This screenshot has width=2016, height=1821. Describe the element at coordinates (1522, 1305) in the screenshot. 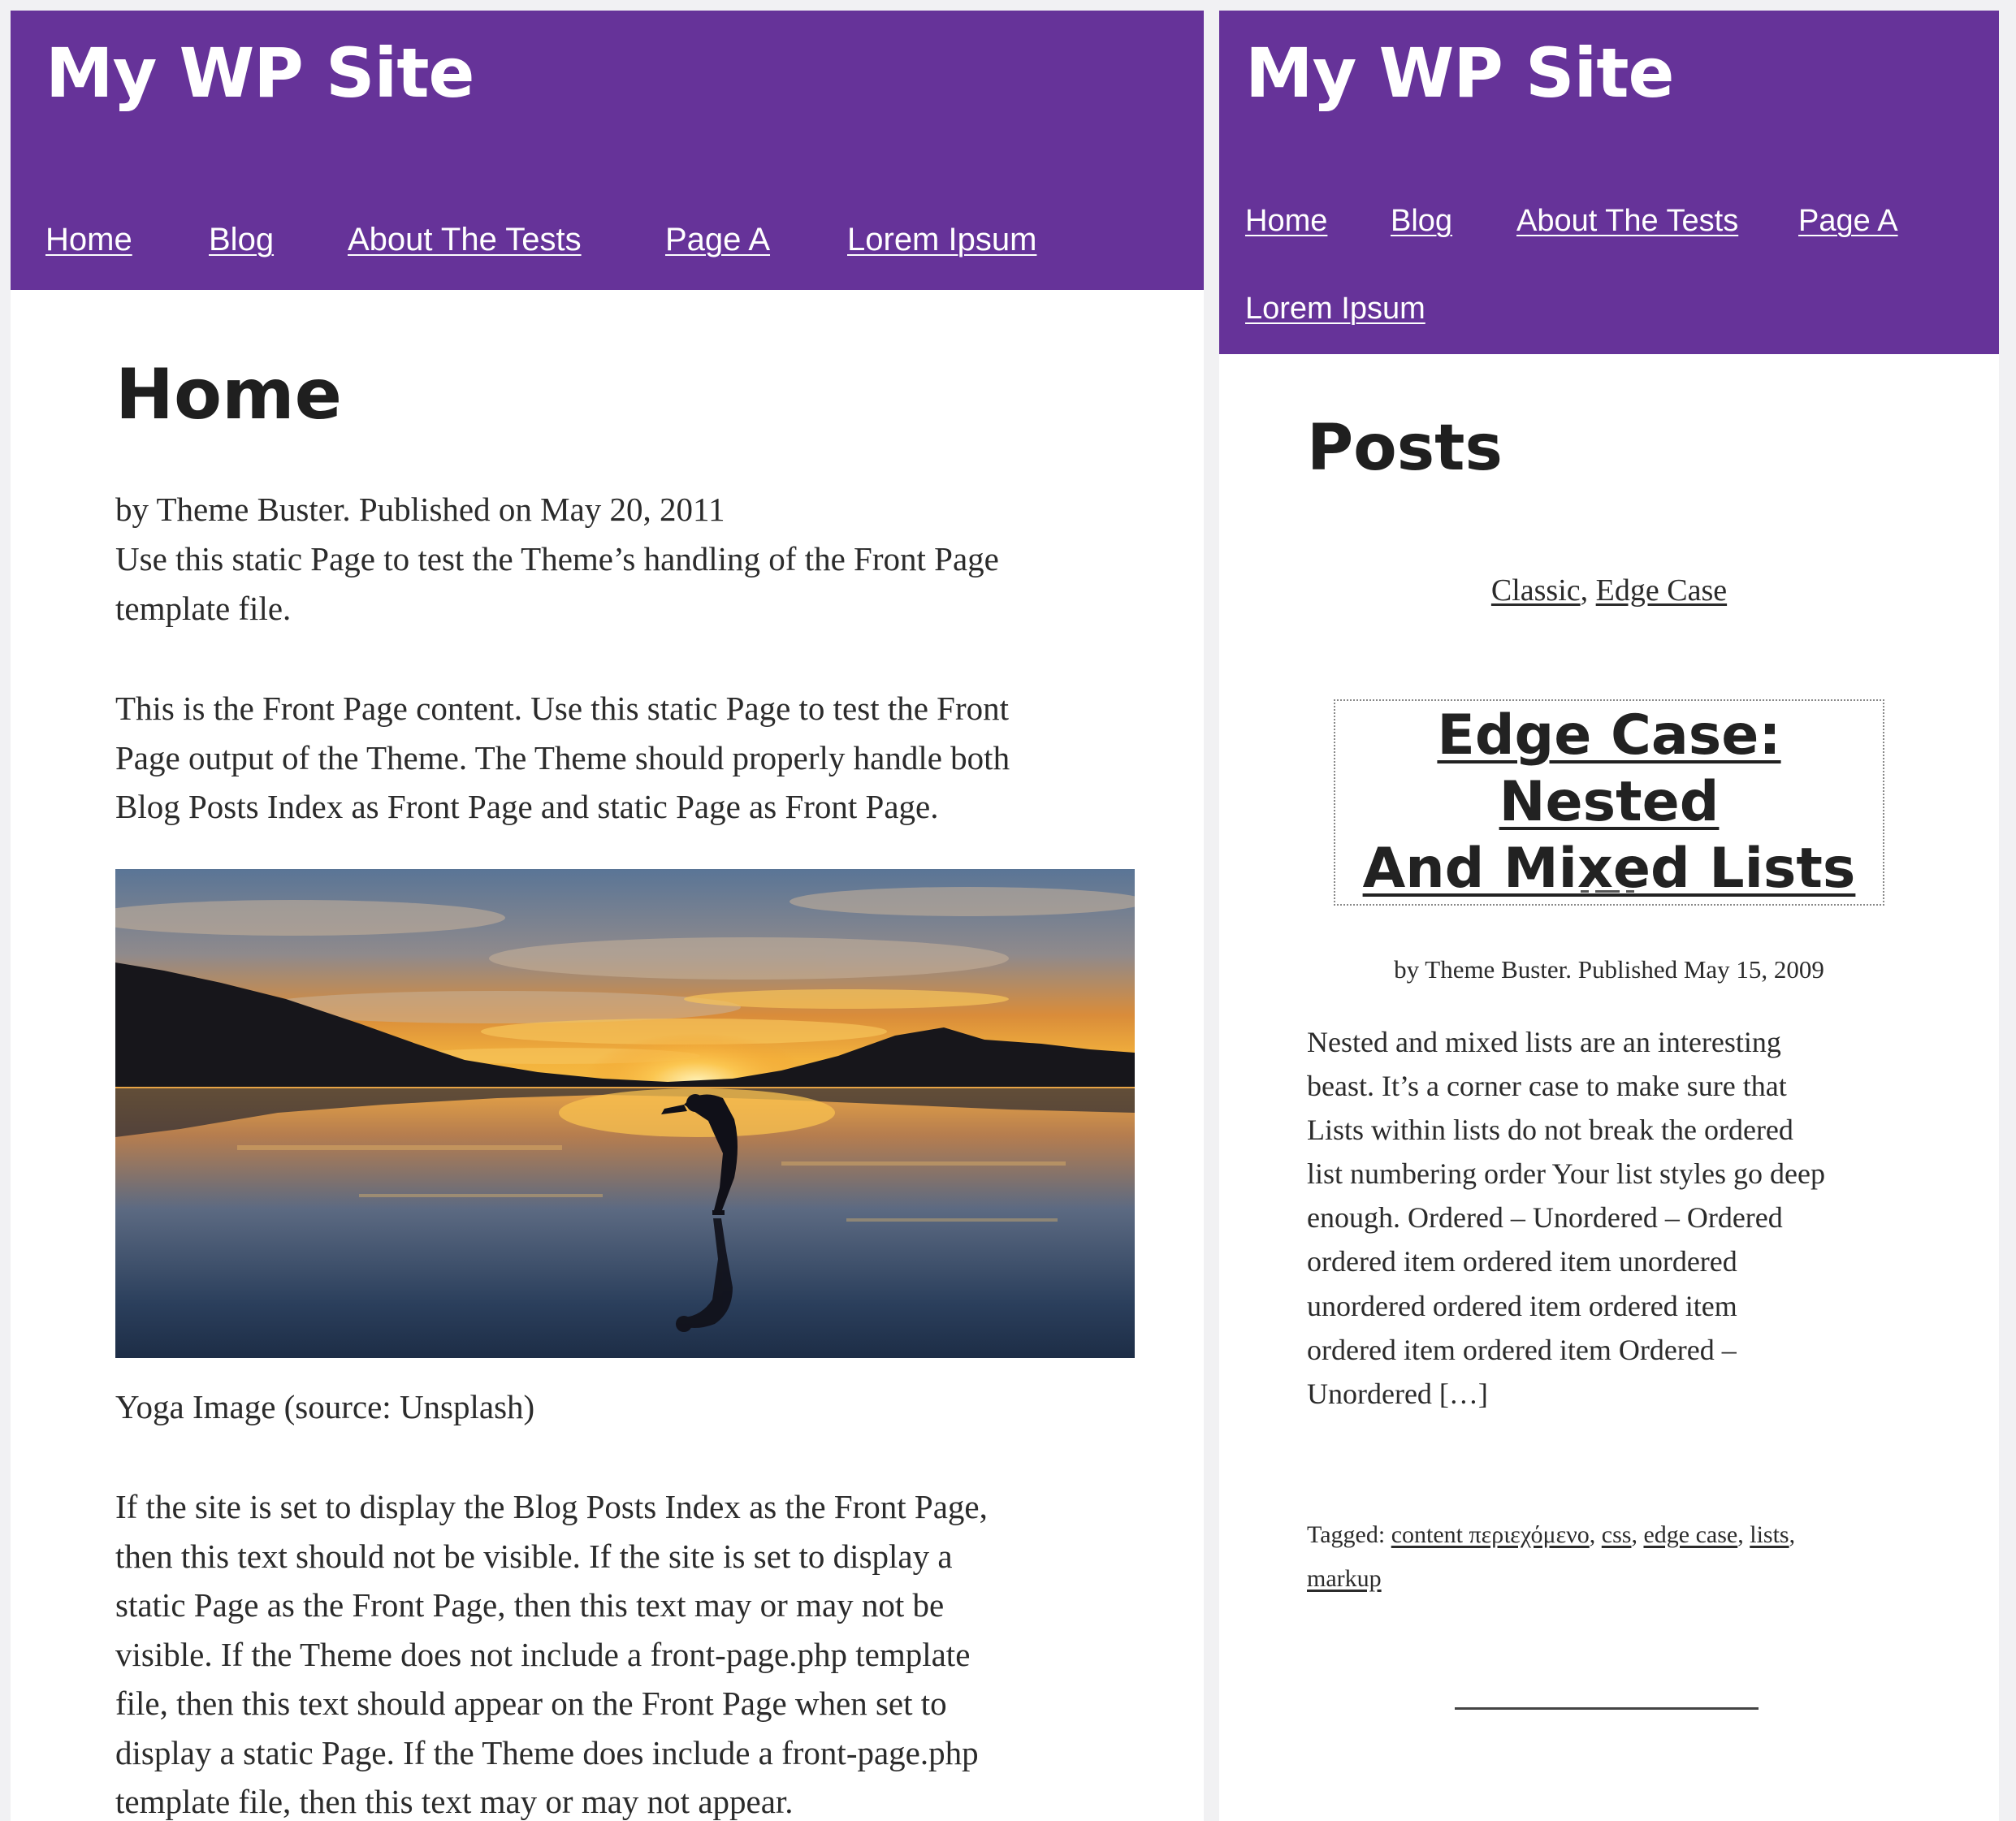

I see `text-line: unordered ordered item ordered item` at that location.